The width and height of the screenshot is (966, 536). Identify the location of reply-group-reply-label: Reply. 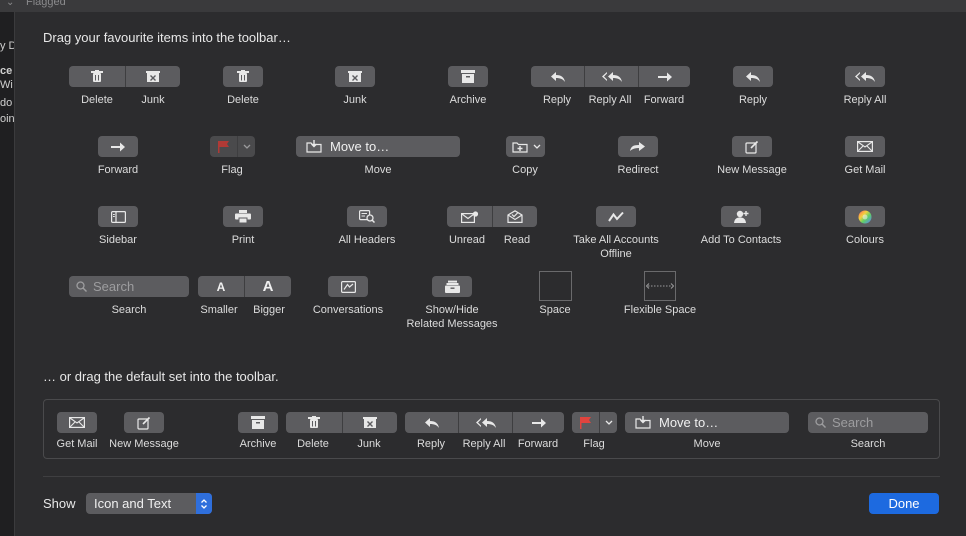
(557, 100).